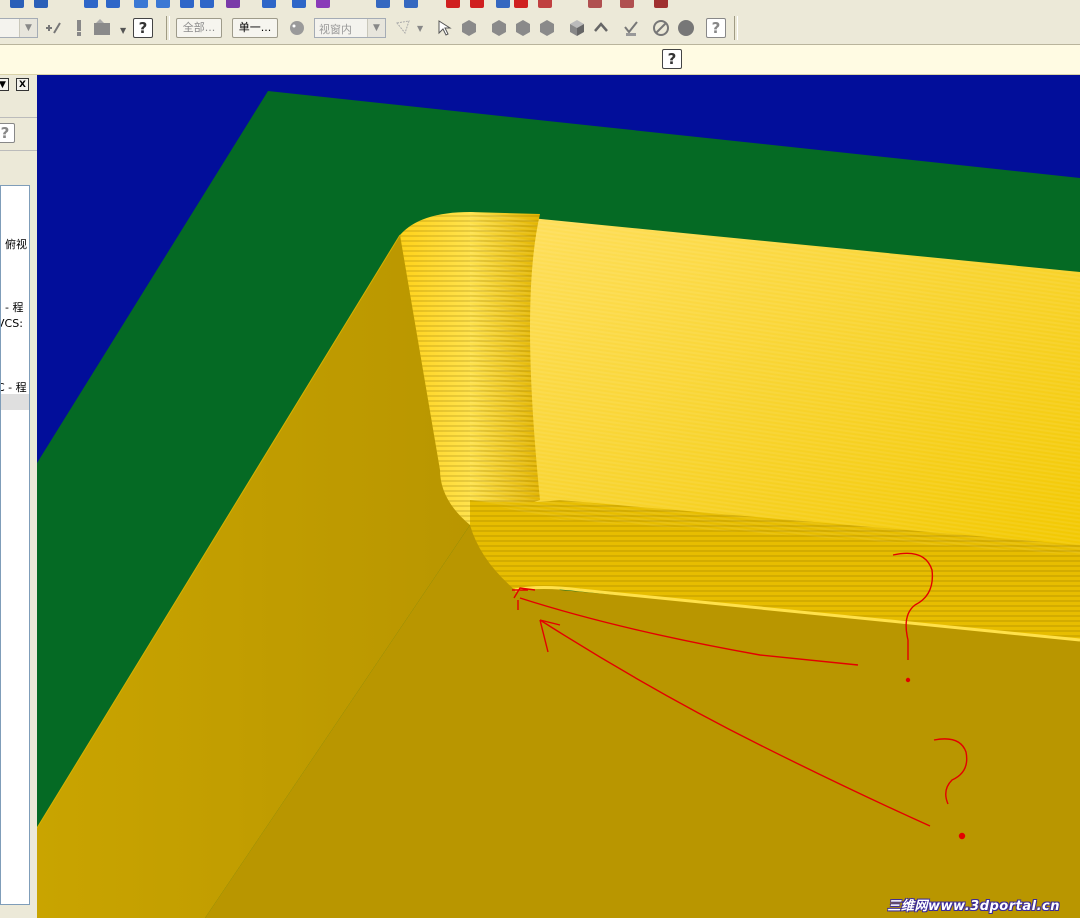 Image resolution: width=1080 pixels, height=918 pixels. I want to click on toolbar-icon-r, so click(521, 4).